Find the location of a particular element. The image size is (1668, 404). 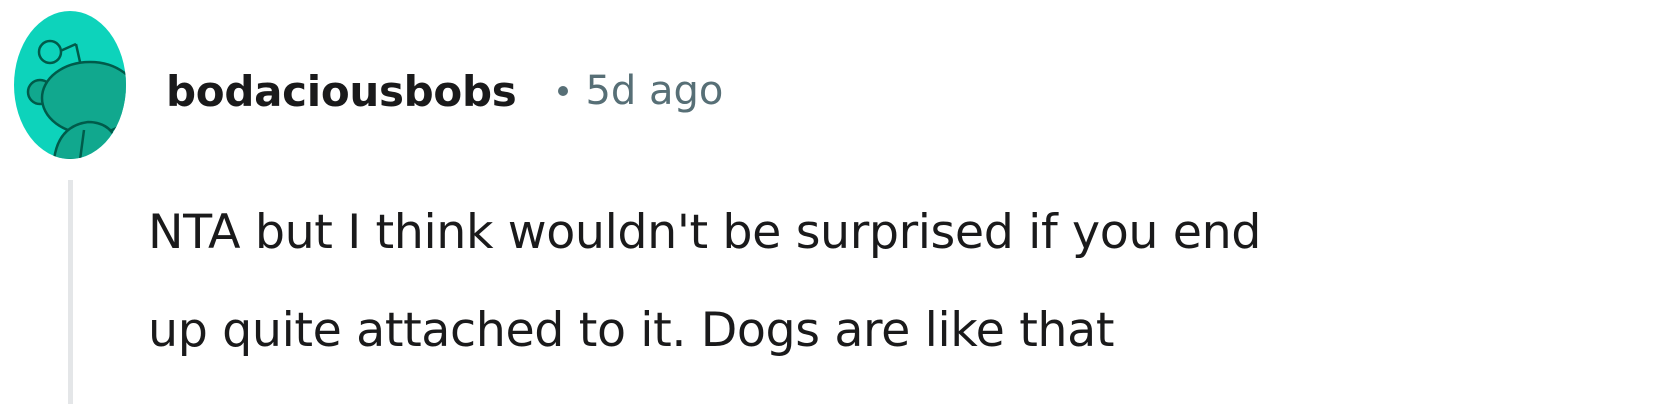

comment-meta: bodaciousbobs 5d ago is located at coordinates (444, 91).